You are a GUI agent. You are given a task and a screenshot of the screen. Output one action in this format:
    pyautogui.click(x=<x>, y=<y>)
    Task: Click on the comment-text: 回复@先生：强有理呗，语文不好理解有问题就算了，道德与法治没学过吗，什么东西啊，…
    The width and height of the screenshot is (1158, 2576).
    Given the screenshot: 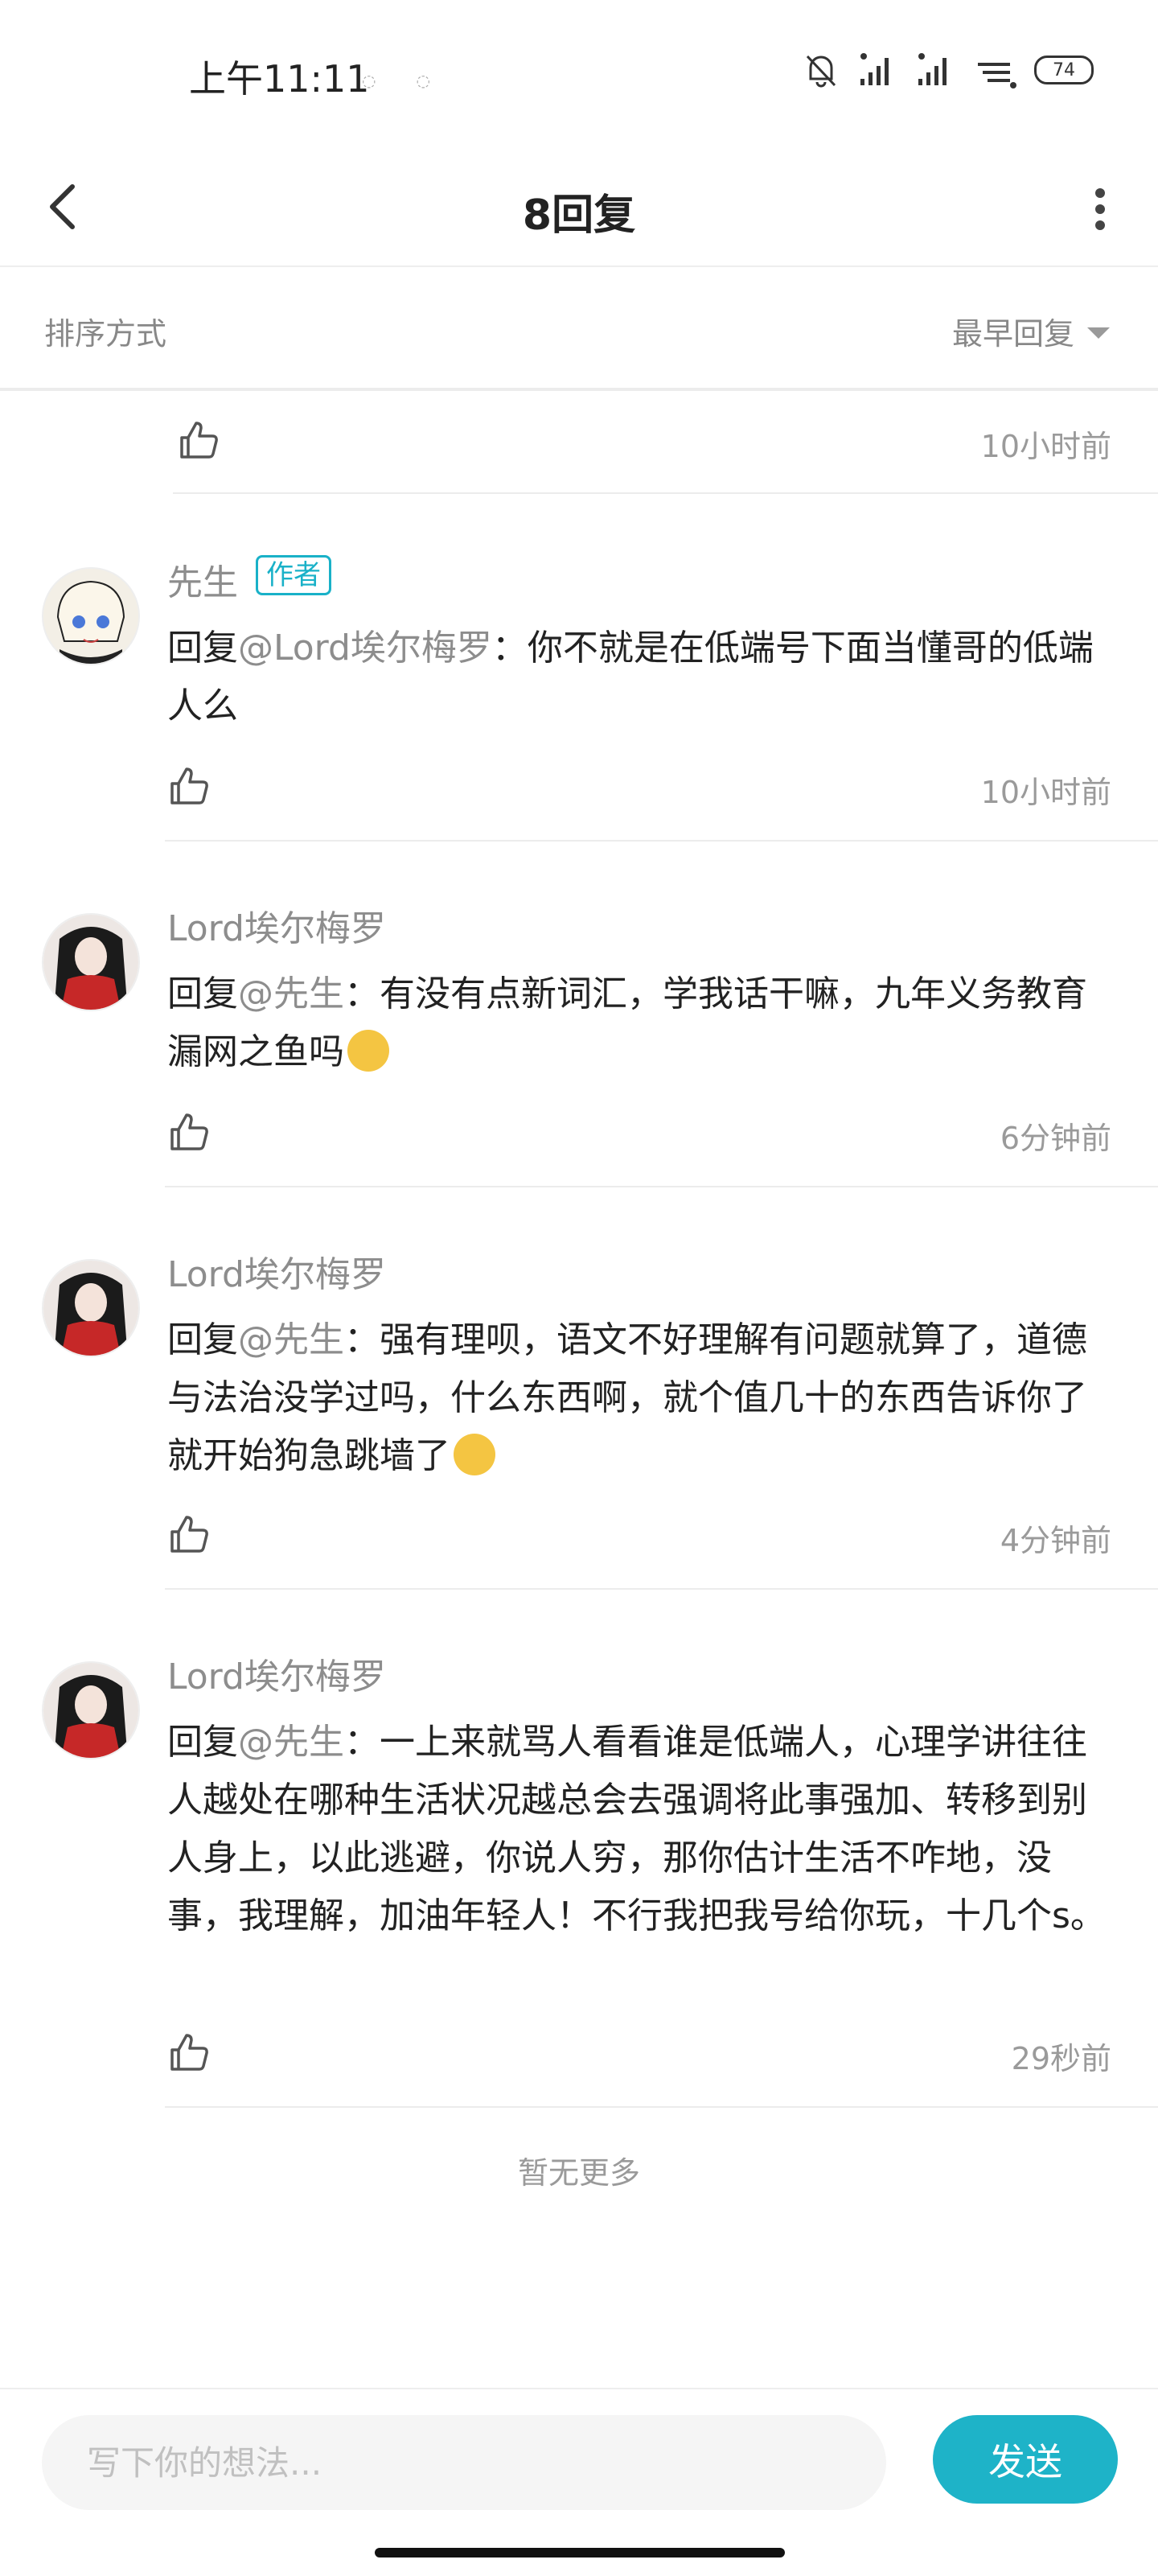 What is the action you would take?
    pyautogui.click(x=641, y=1398)
    